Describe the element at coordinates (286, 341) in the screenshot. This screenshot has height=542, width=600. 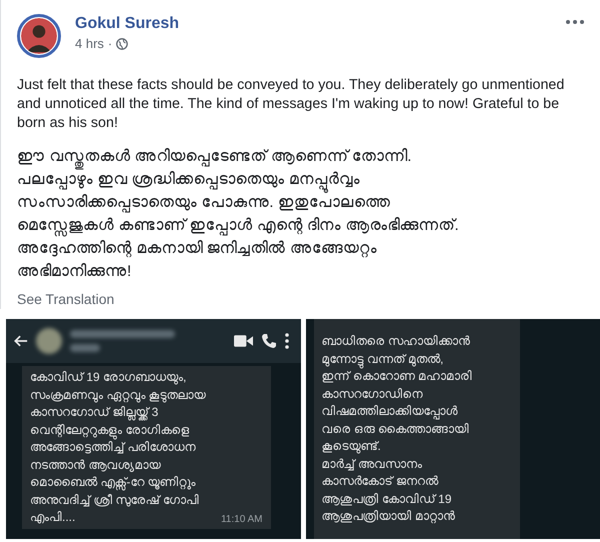
I see `menu-icon` at that location.